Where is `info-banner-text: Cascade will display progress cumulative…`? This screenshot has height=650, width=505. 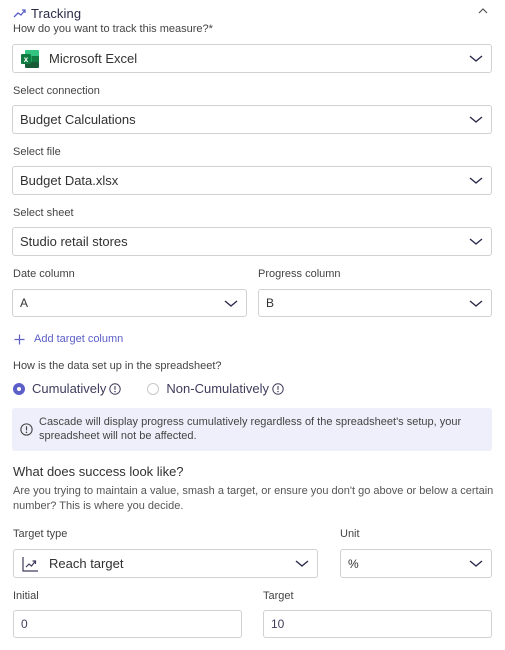
info-banner-text: Cascade will display progress cumulative… is located at coordinates (250, 429).